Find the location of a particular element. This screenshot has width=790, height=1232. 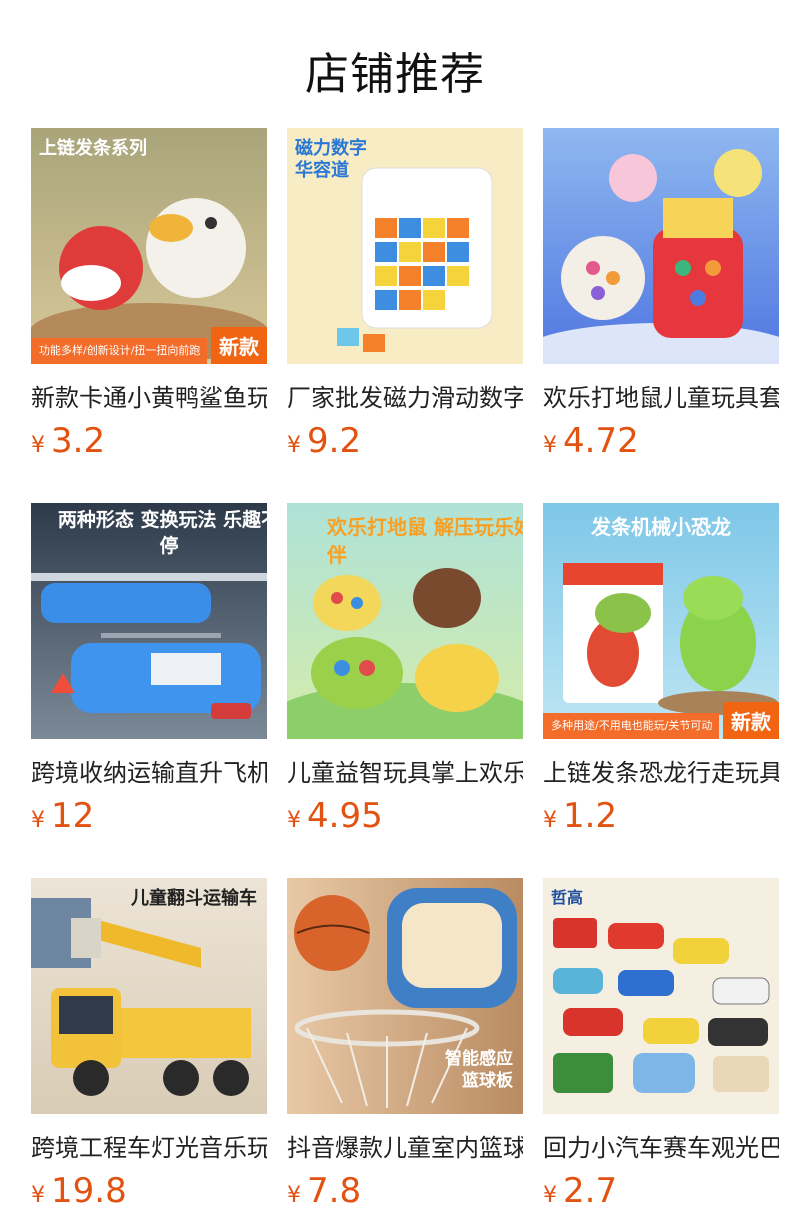

product-card: 智能感应篮球板 抖音爆款儿童室内篮球板 ¥7.8 is located at coordinates (405, 1046).